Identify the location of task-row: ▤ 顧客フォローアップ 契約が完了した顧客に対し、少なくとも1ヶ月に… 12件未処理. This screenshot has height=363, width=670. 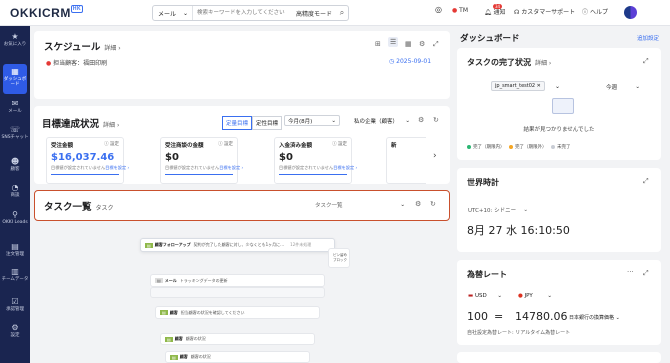
(237, 245).